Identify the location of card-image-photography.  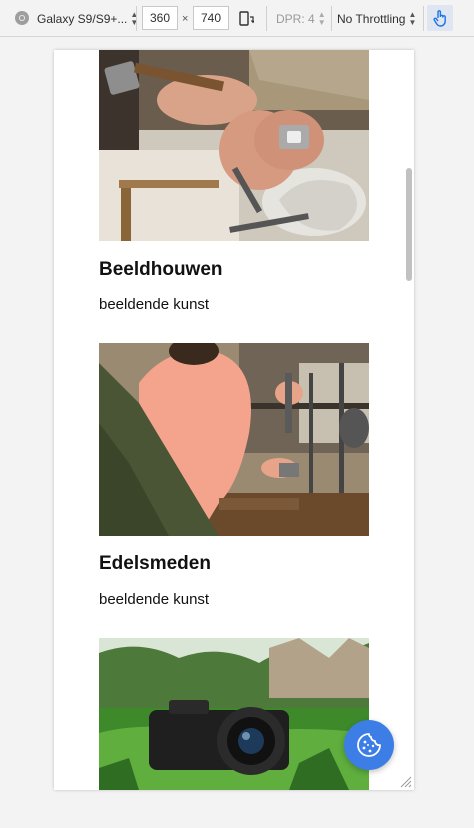
(234, 714).